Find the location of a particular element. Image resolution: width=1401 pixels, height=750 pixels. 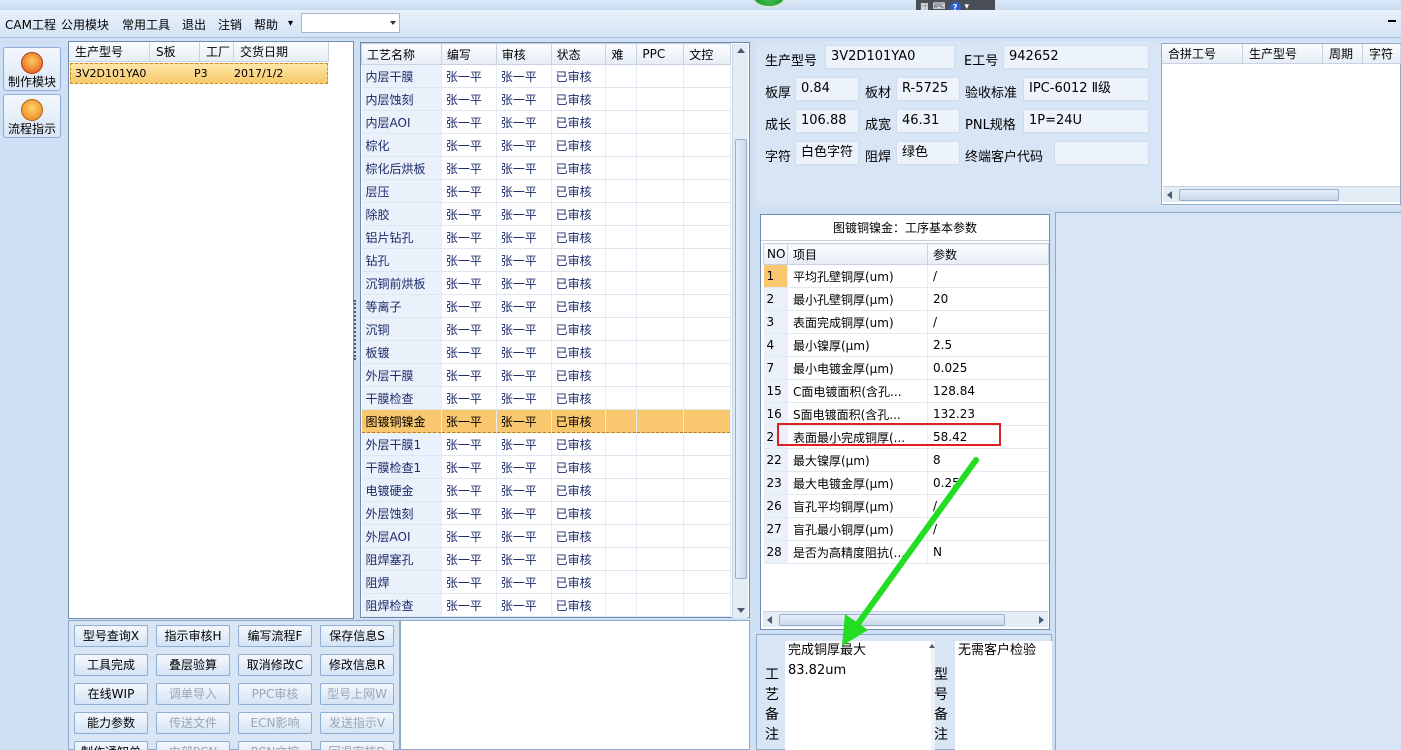

save-info-button: 保存信息S is located at coordinates (357, 636).